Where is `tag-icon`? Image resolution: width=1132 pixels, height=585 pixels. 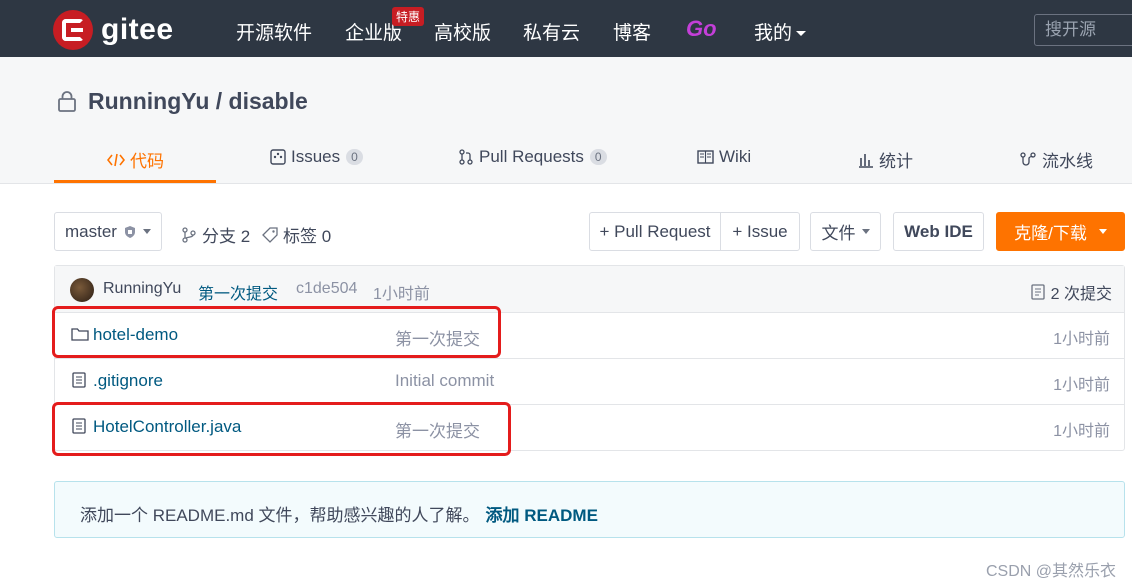 tag-icon is located at coordinates (270, 234).